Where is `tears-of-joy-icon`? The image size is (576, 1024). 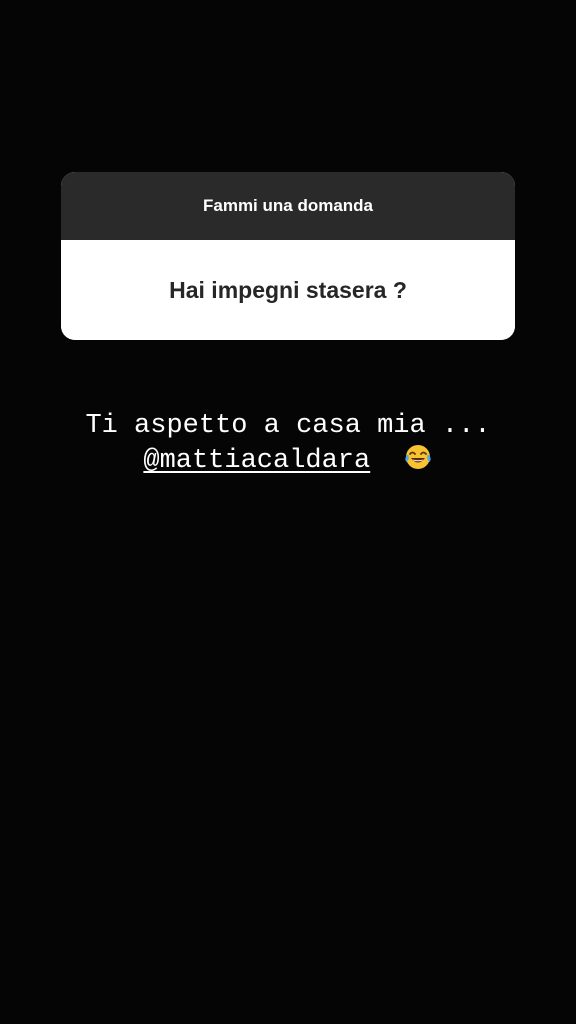
tears-of-joy-icon is located at coordinates (418, 457).